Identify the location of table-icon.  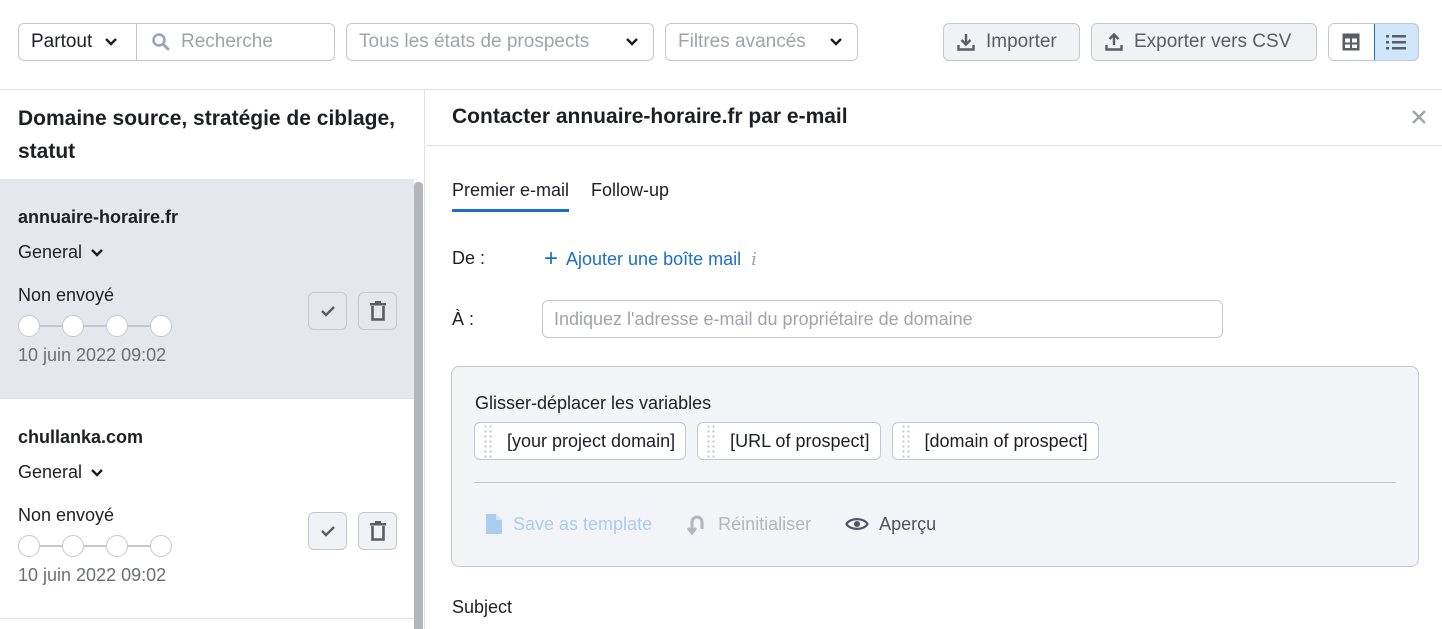
(1351, 42).